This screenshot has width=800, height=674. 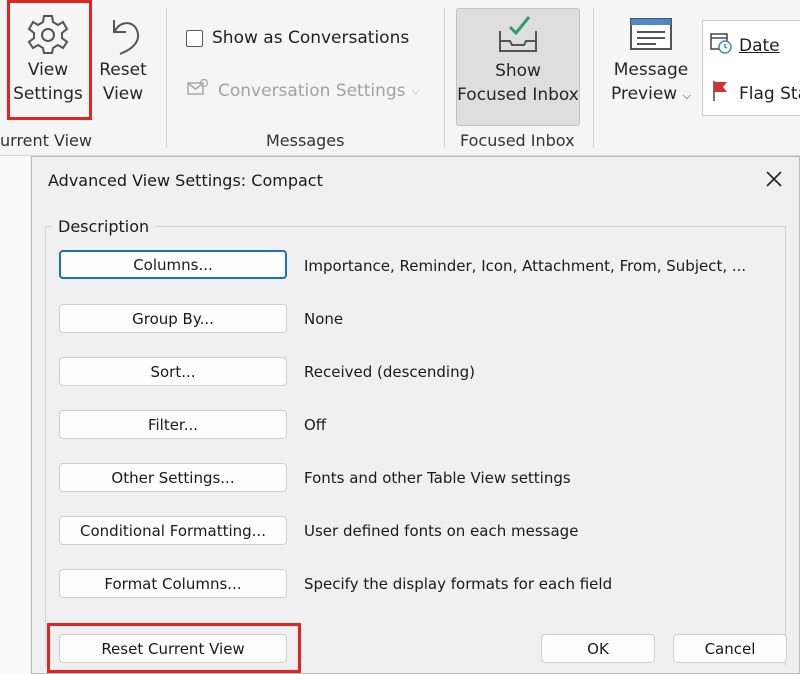 I want to click on reset-current-view-highlight, so click(x=174, y=648).